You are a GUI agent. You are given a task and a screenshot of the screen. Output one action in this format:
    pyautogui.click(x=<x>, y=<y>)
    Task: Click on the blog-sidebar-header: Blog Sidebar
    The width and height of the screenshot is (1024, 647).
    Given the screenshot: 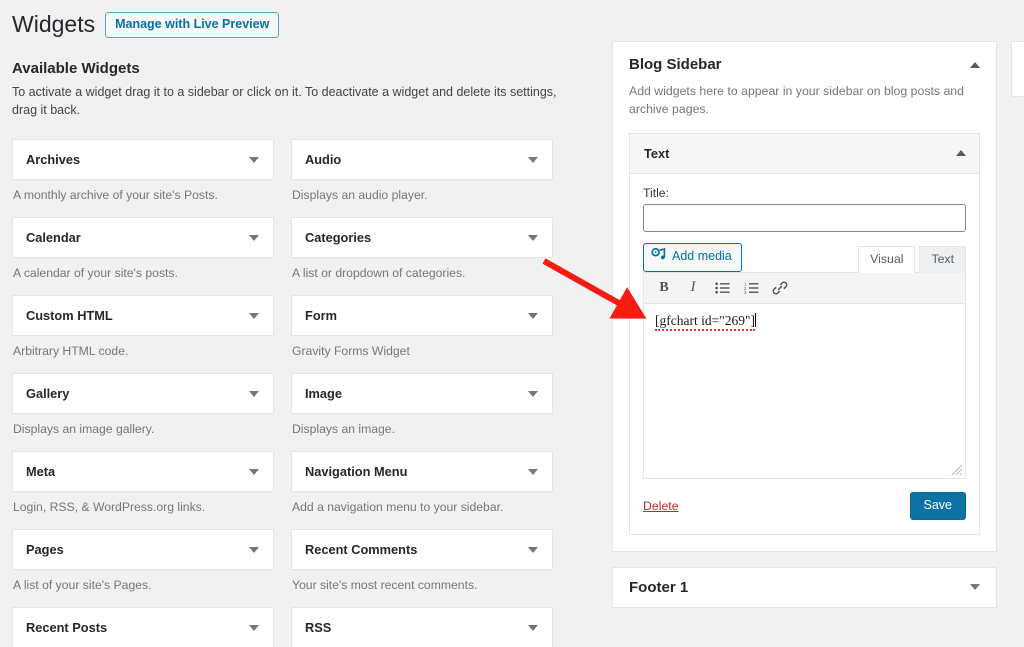 What is the action you would take?
    pyautogui.click(x=804, y=65)
    